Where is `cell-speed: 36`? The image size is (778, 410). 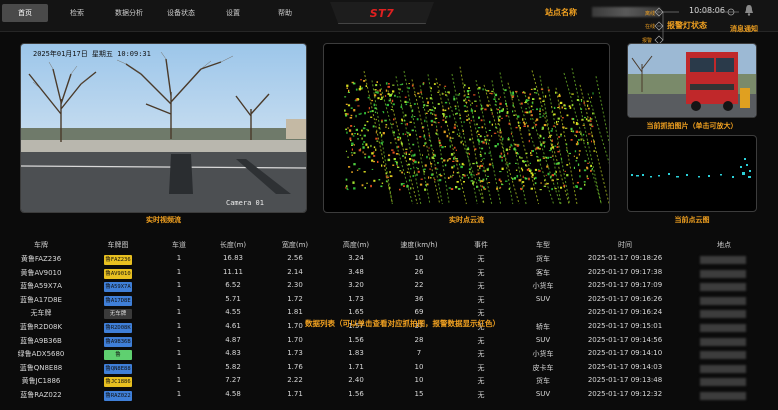 cell-speed: 36 is located at coordinates (419, 298).